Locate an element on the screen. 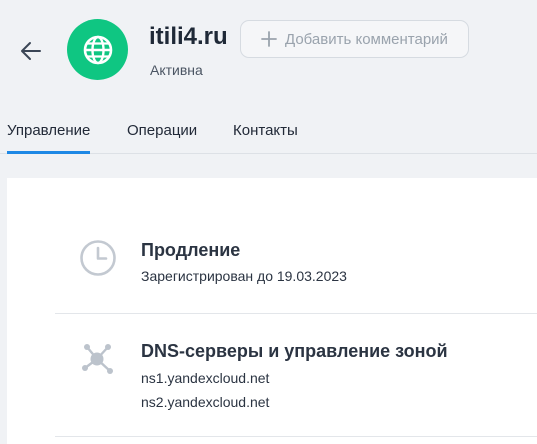  dns-title: DNS-серверы и управление зоной is located at coordinates (294, 351).